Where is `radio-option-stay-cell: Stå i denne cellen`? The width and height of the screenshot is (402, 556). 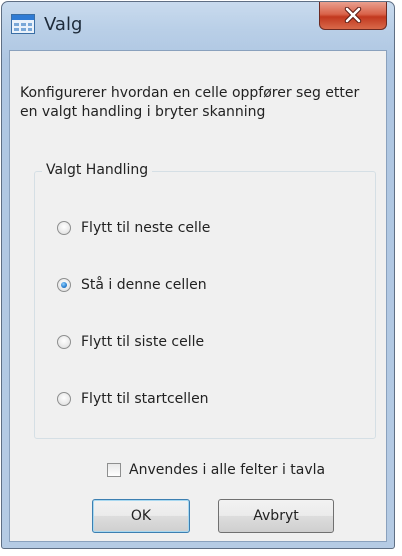
radio-option-stay-cell: Stå i denne cellen is located at coordinates (132, 285).